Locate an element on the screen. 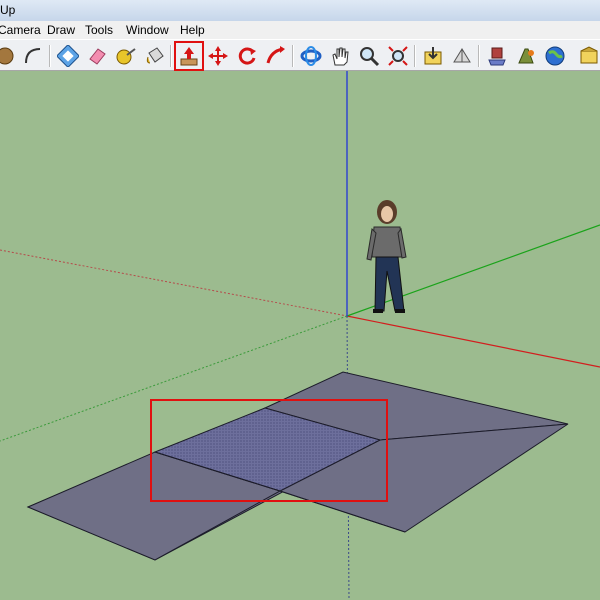 This screenshot has width=600, height=600. push-pull-icon is located at coordinates (189, 56).